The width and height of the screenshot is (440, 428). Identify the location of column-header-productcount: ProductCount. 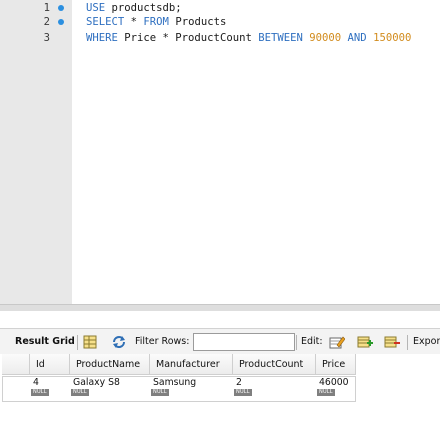
(274, 364).